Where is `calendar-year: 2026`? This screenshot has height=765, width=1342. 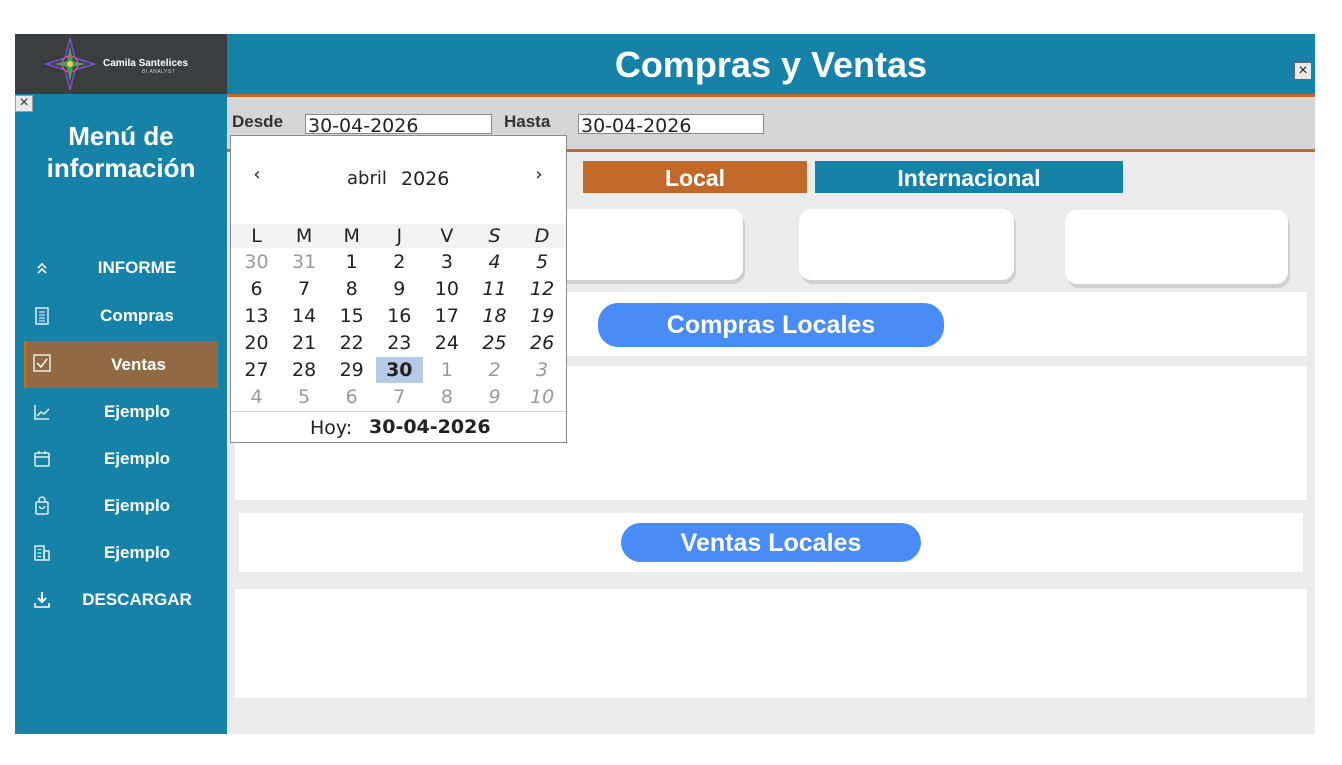 calendar-year: 2026 is located at coordinates (425, 179).